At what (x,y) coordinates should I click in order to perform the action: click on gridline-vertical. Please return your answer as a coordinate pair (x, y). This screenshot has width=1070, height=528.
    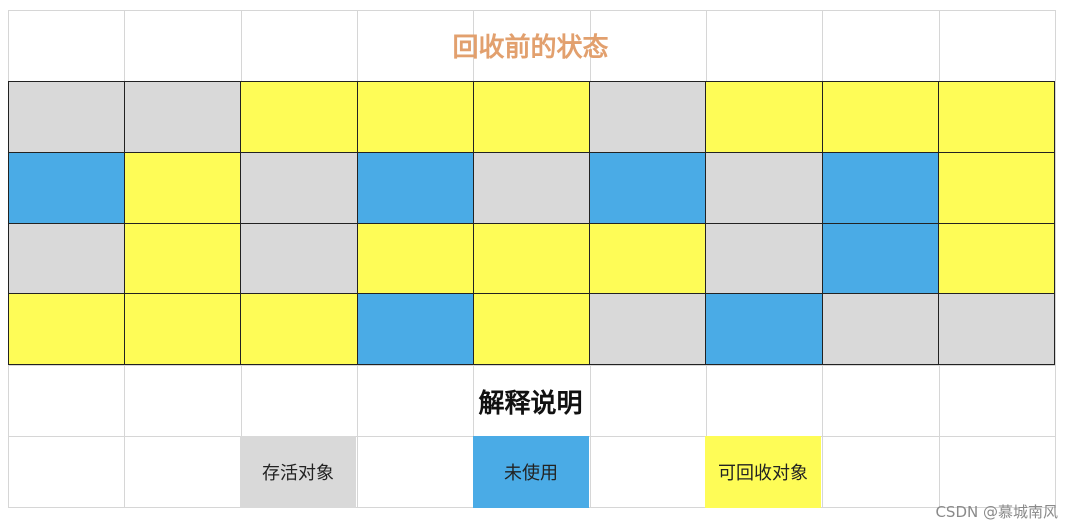
    Looking at the image, I should click on (1055, 259).